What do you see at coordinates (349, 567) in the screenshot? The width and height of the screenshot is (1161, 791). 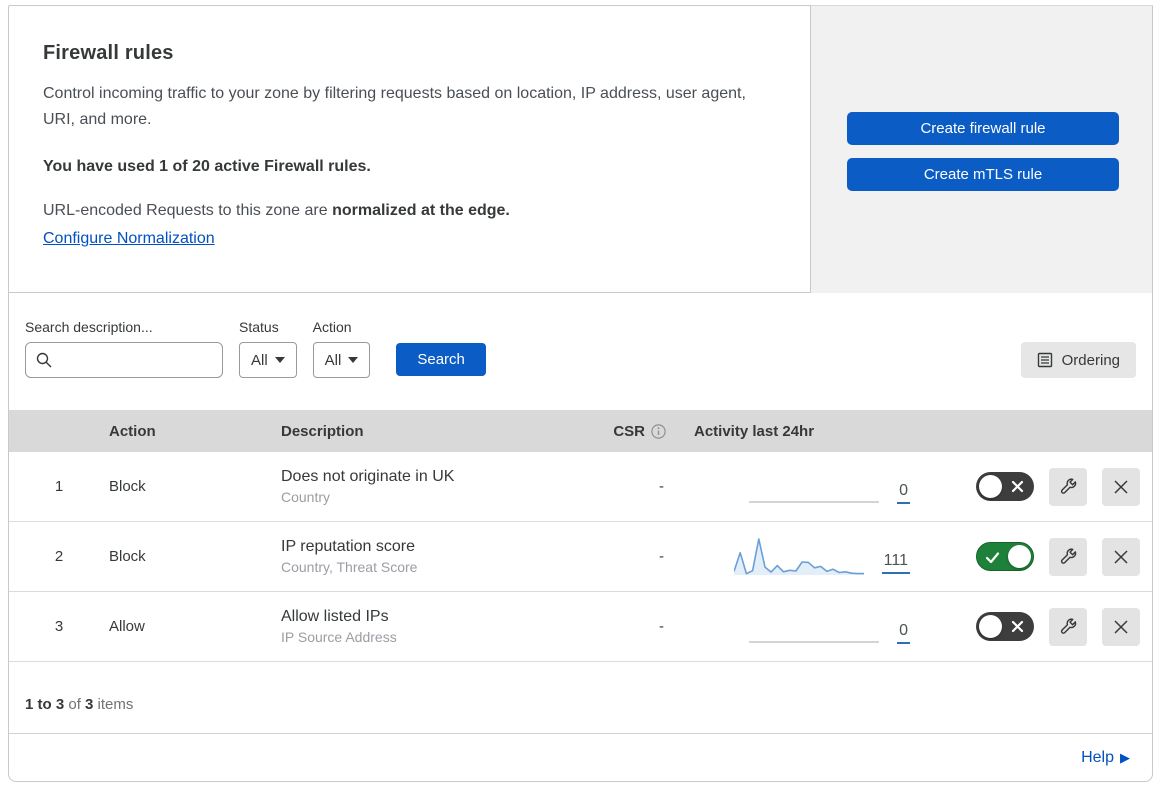 I see `rule-criteria: Country, Threat Score` at bounding box center [349, 567].